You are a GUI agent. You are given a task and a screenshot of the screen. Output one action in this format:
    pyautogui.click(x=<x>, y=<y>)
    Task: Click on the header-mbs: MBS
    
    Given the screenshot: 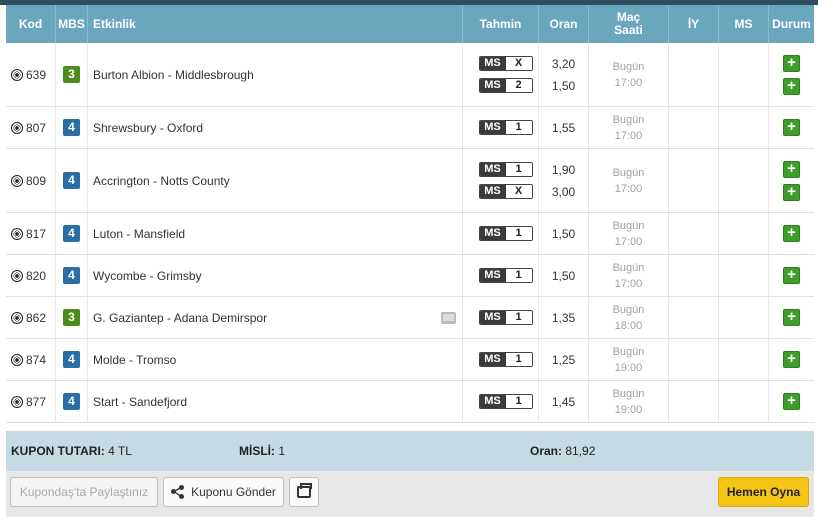 What is the action you would take?
    pyautogui.click(x=72, y=24)
    